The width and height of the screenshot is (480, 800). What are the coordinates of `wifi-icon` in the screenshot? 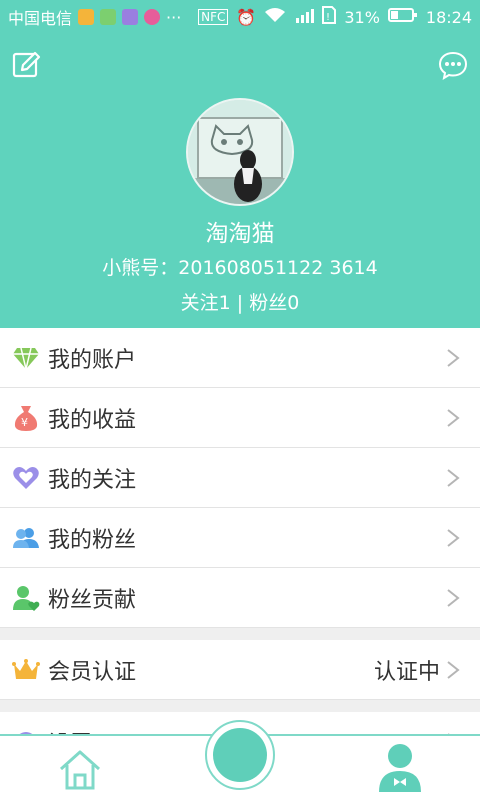 It's located at (275, 17).